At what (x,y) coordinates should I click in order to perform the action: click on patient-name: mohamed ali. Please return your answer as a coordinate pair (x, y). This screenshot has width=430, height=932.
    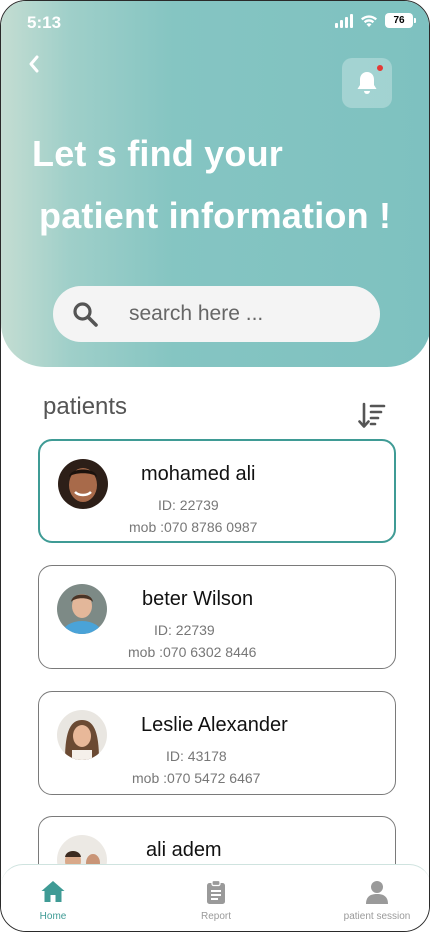
    Looking at the image, I should click on (198, 474).